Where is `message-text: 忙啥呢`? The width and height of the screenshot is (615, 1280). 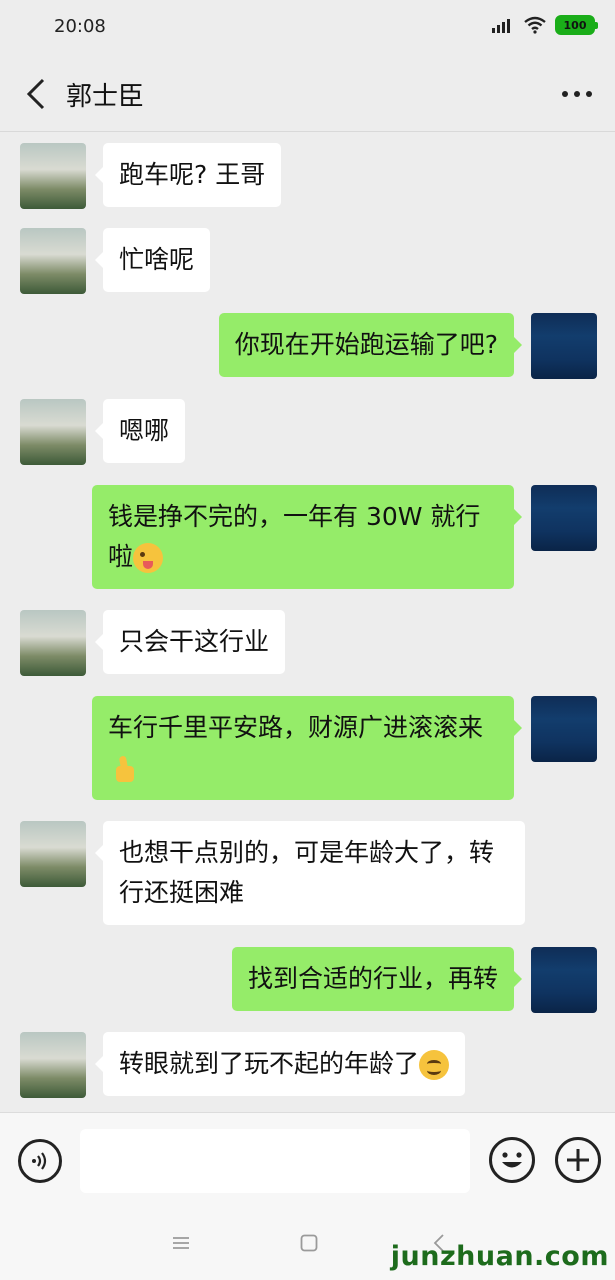
message-text: 忙啥呢 is located at coordinates (157, 259).